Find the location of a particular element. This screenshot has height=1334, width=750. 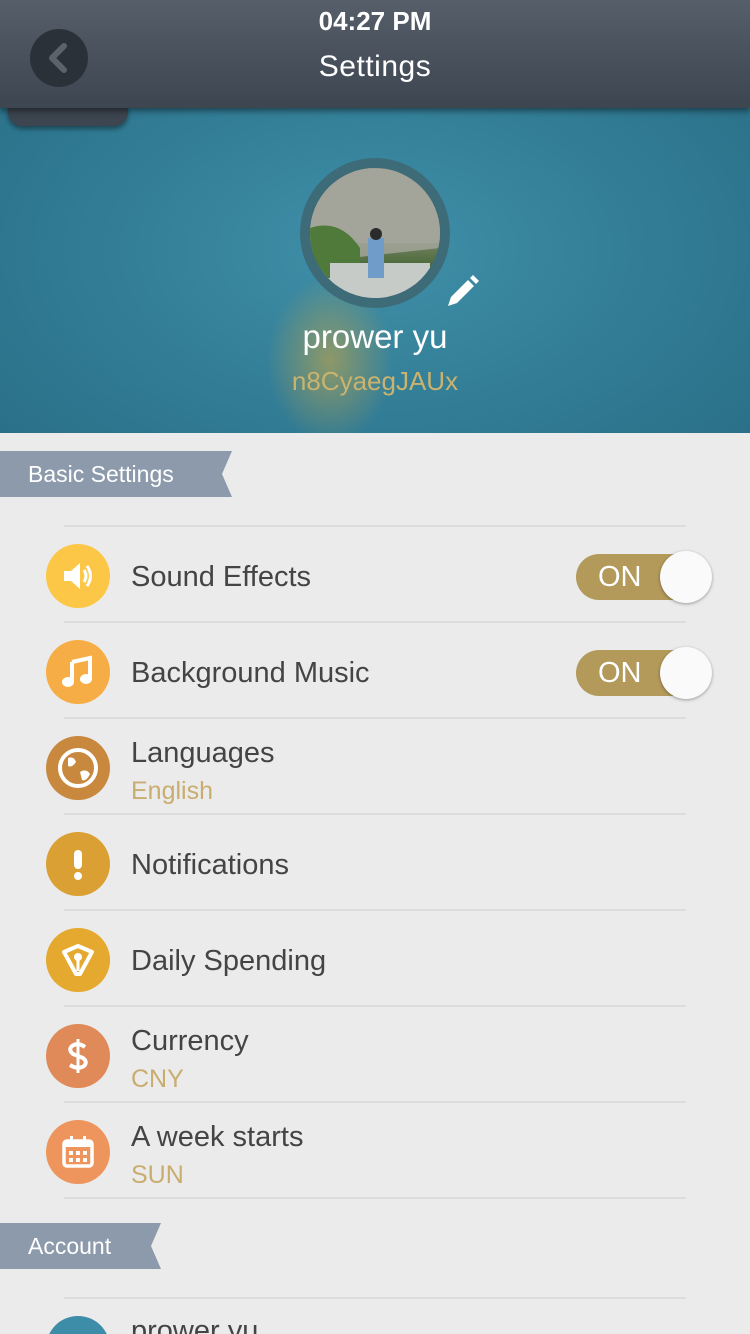

sound-effects-toggle: ON is located at coordinates (644, 577).